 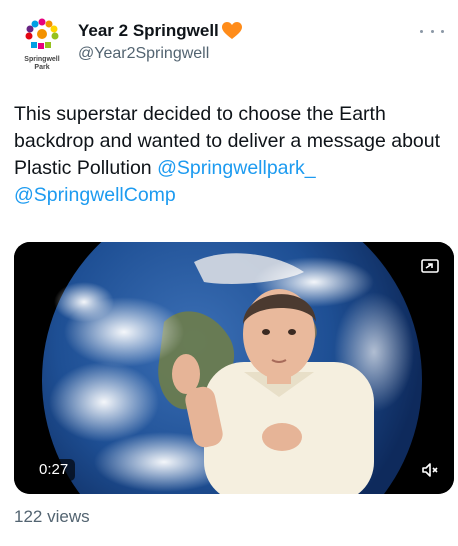 I want to click on orange-heart-icon, so click(x=231, y=30).